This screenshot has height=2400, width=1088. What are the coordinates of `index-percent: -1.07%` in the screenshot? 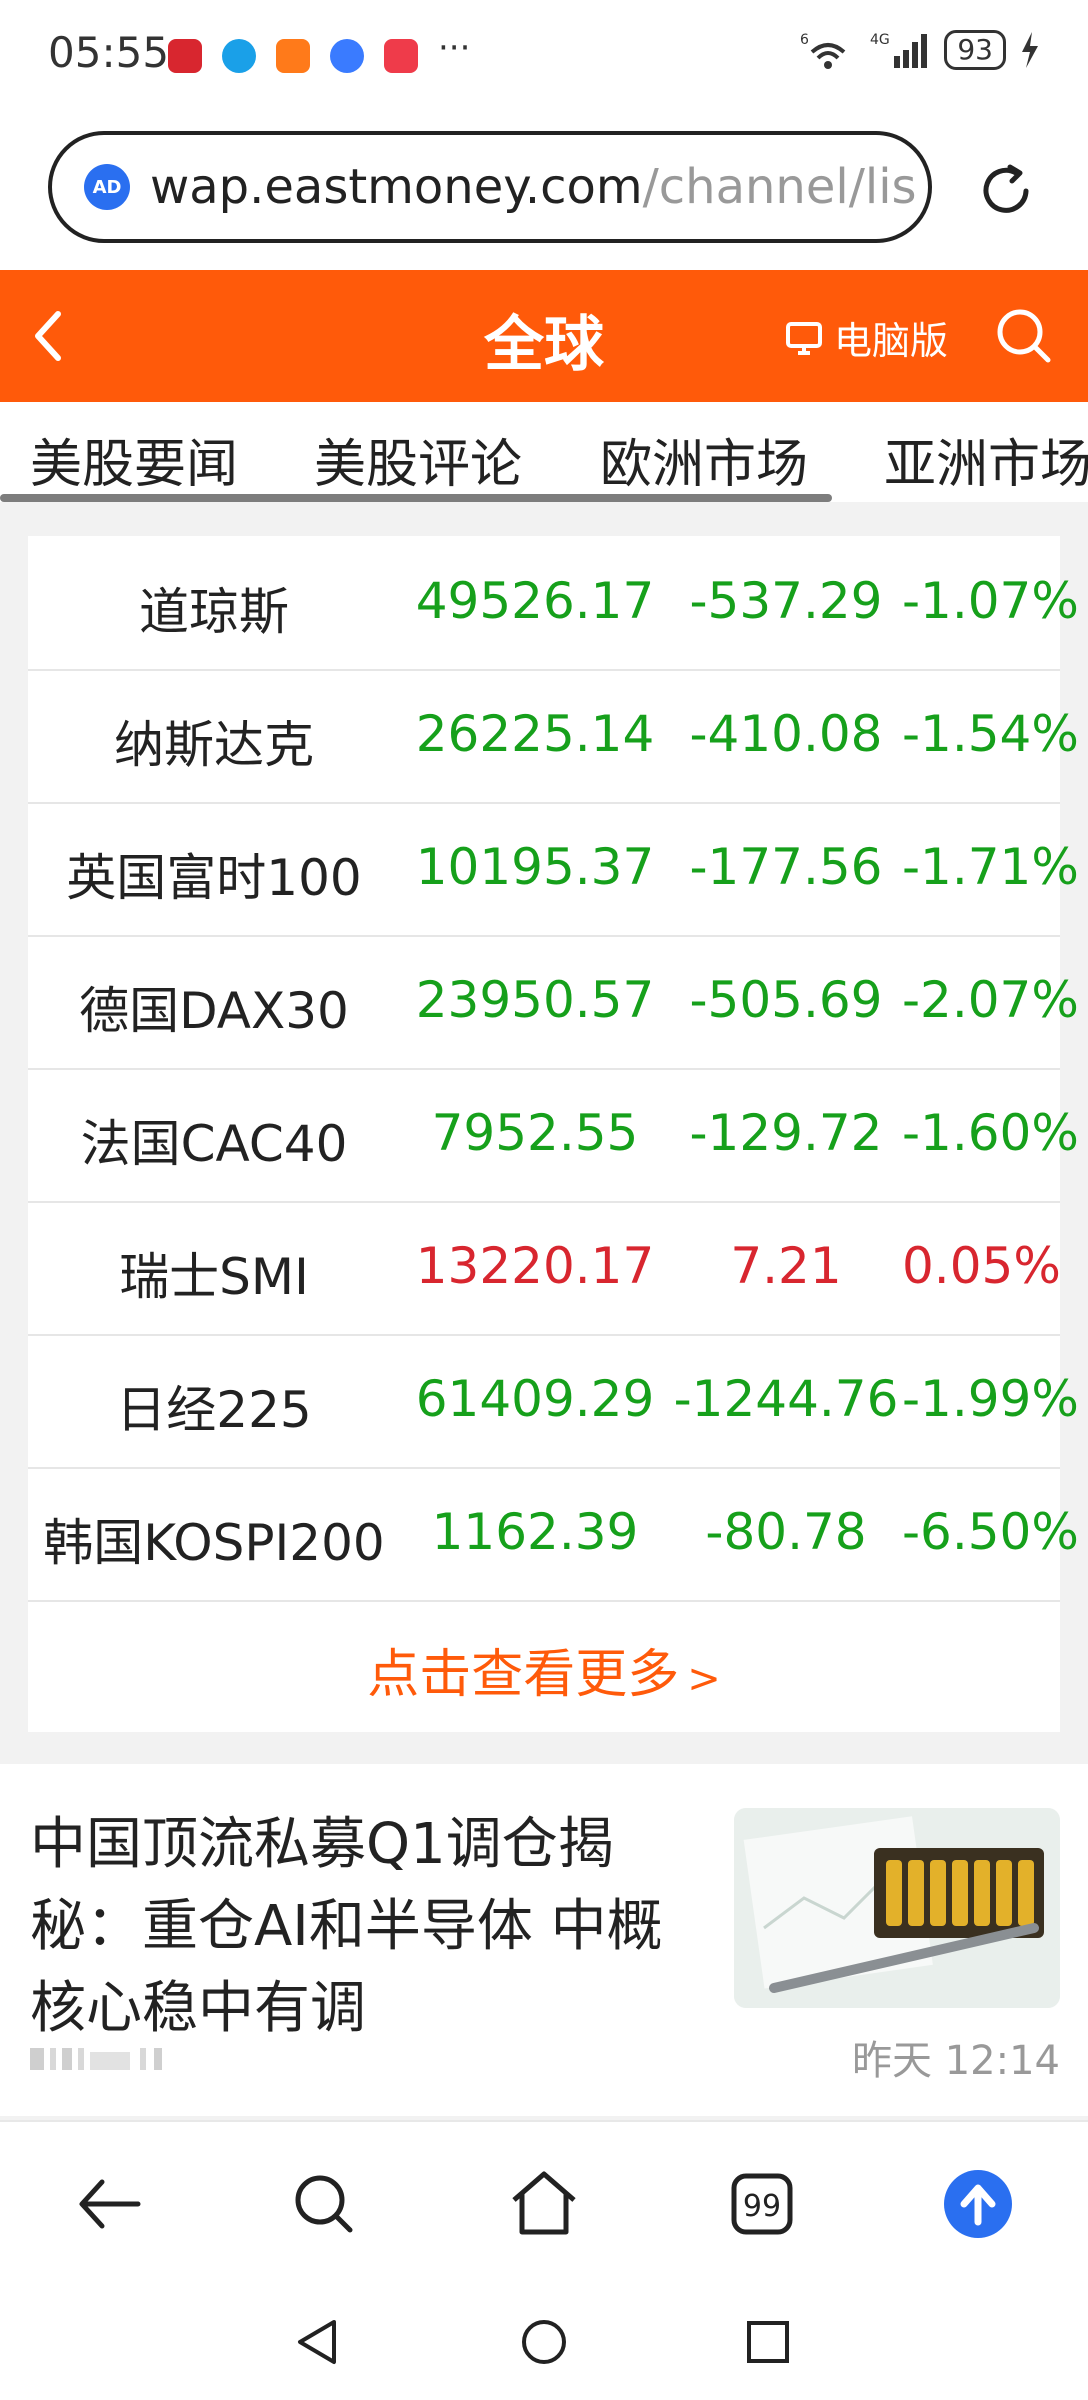 It's located at (990, 601).